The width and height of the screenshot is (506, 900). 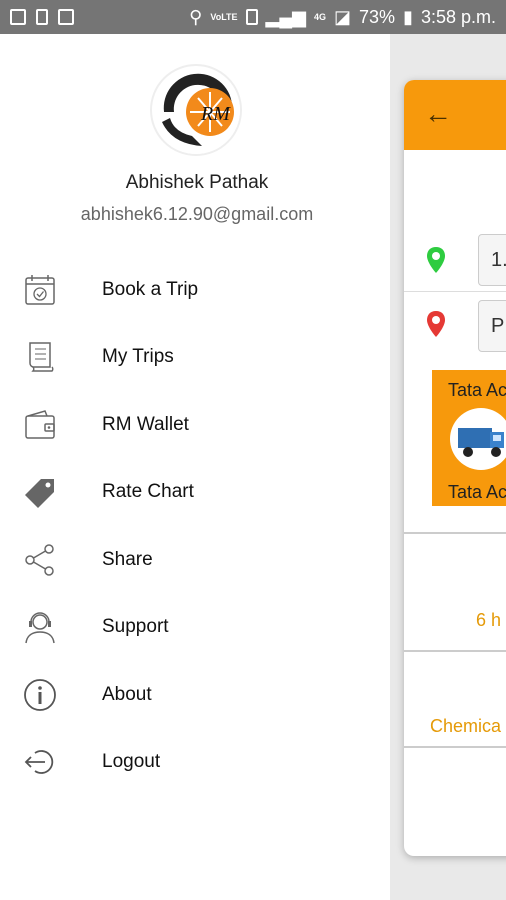 What do you see at coordinates (148, 492) in the screenshot?
I see `menu-label: Rate Chart` at bounding box center [148, 492].